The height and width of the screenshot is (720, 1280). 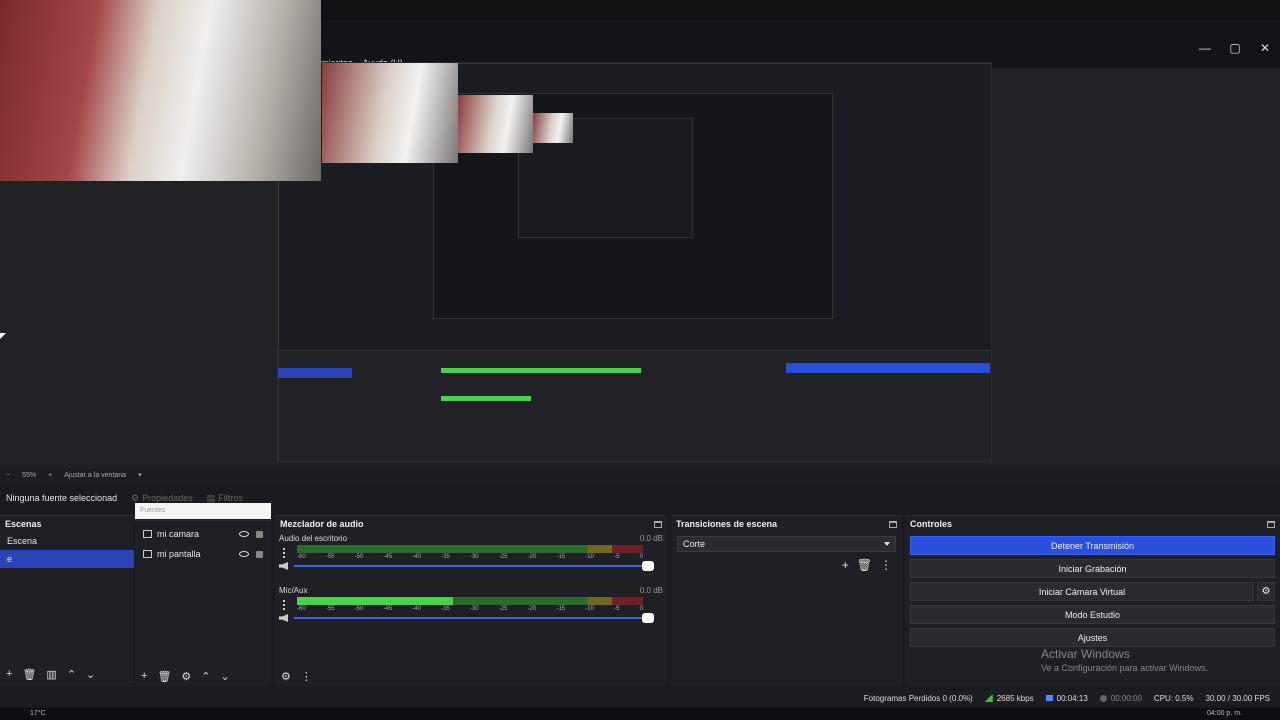 I want to click on watermark-subtitle: Ve a Configuración para activar Windows., so click(x=1125, y=668).